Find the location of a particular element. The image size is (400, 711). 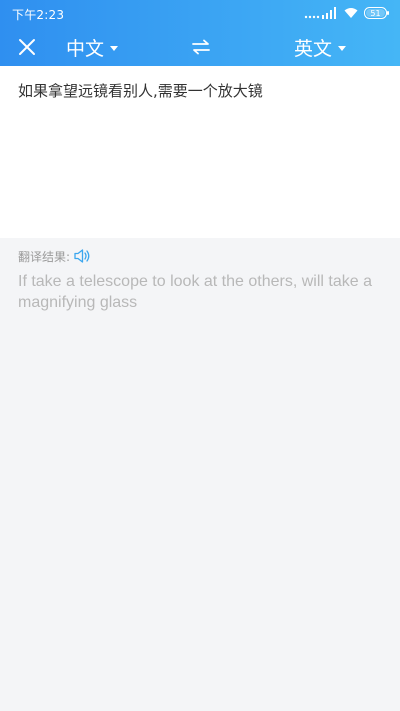

result-header: 翻译结果: is located at coordinates (54, 256).